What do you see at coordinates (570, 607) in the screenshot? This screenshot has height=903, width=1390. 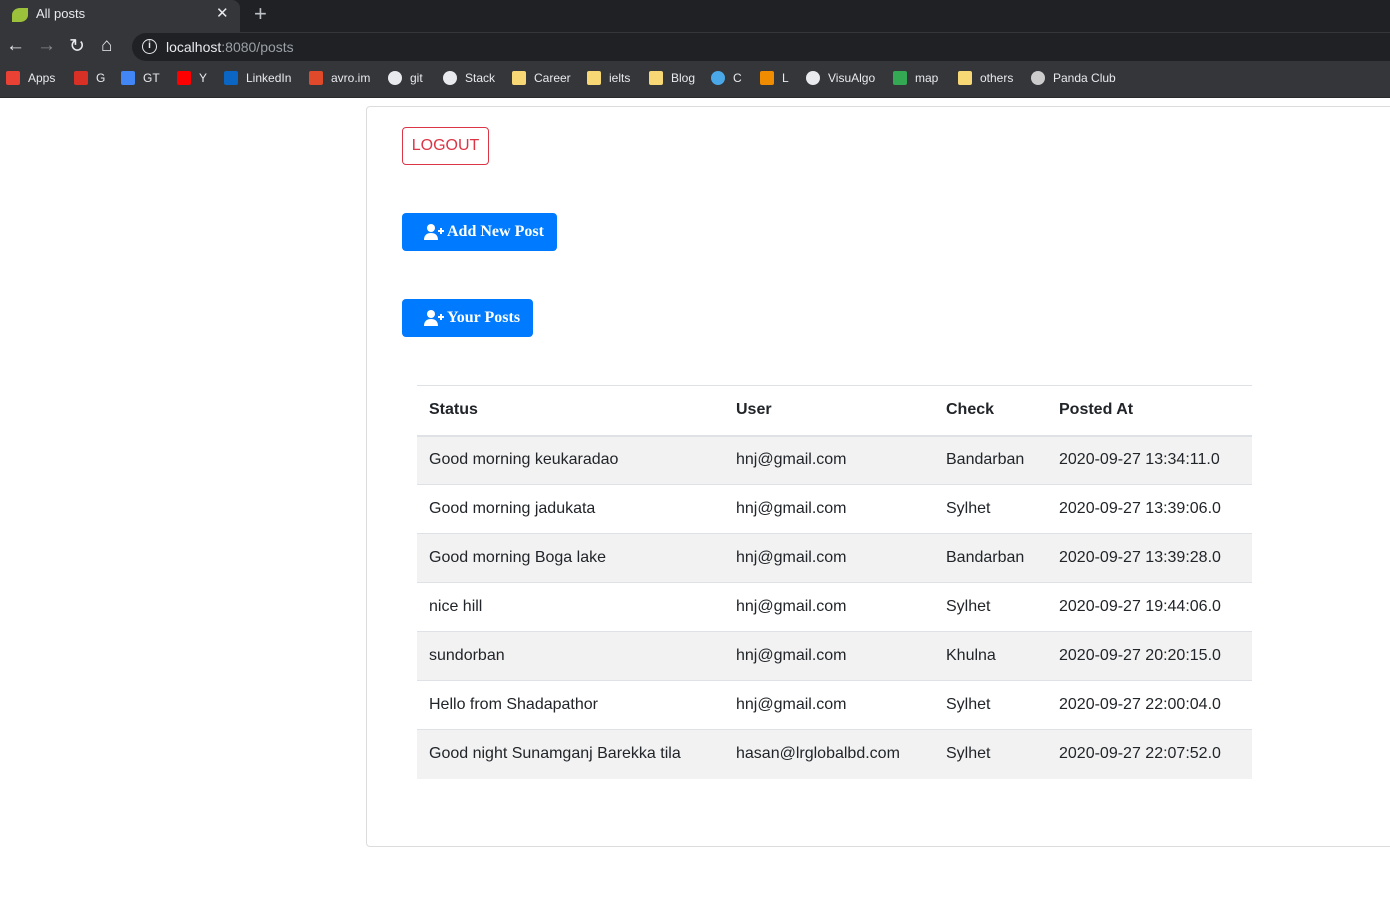 I see `cell-status: nice hill` at bounding box center [570, 607].